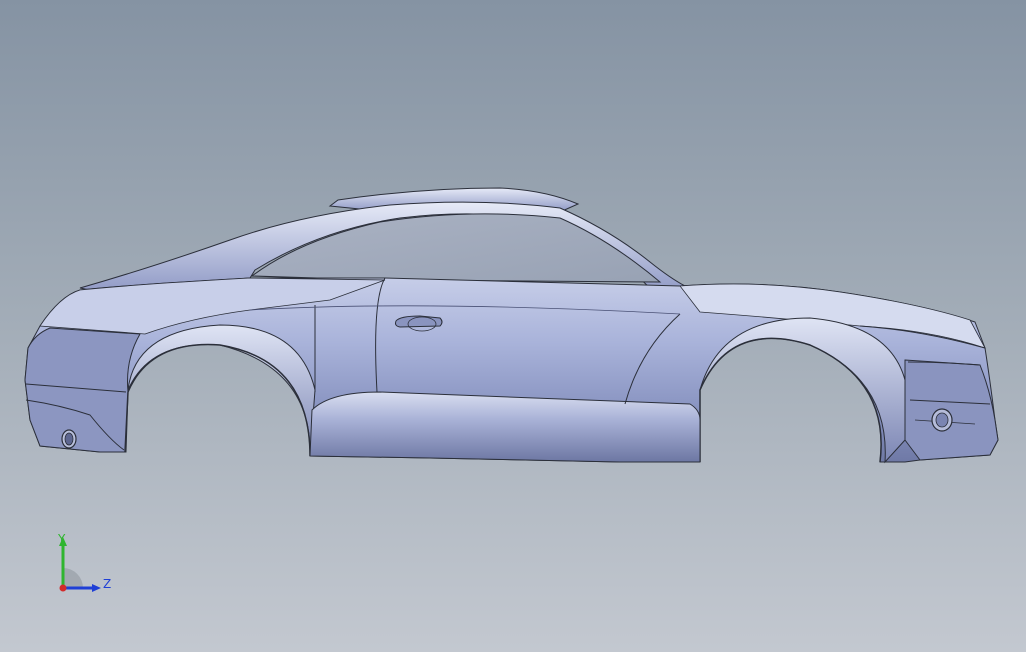  Describe the element at coordinates (84, 565) in the screenshot. I see `view-orientation-triad: Y Z` at that location.